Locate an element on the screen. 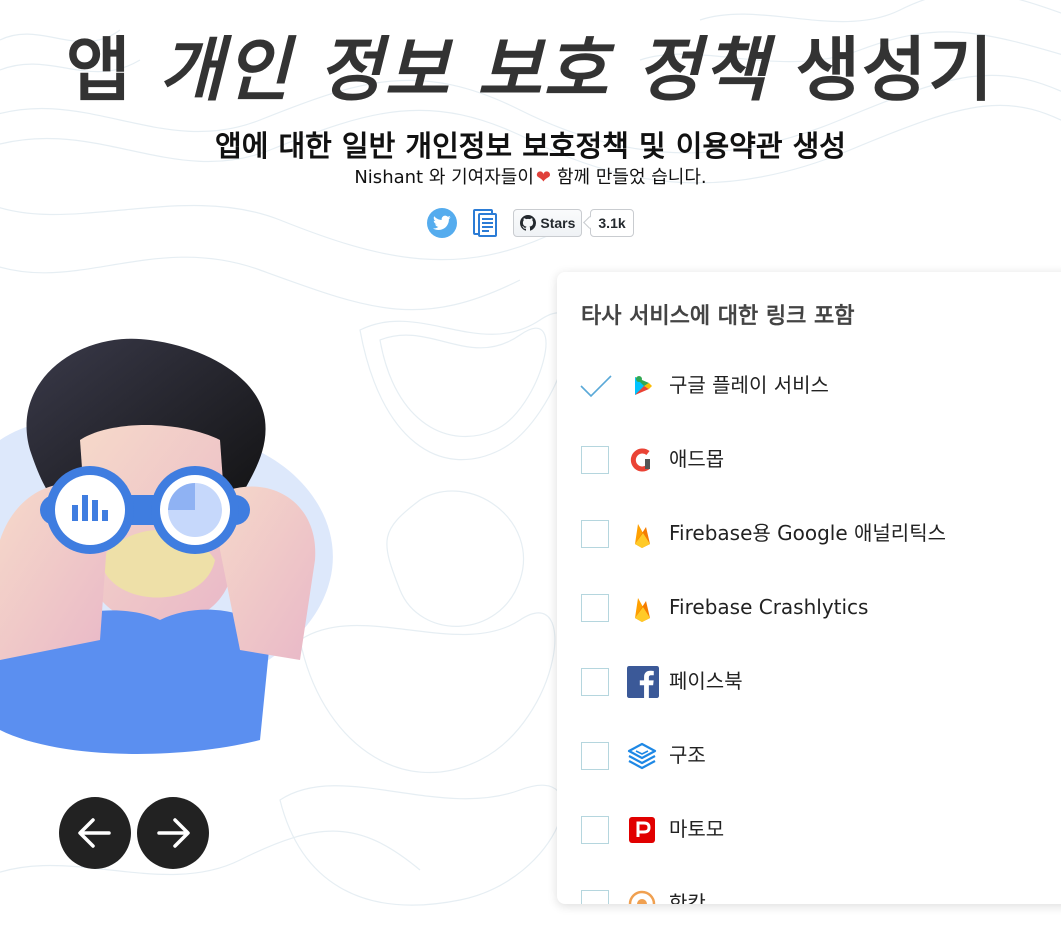  page-title: 앱 개인 정보 보호 정책 생성기 is located at coordinates (530, 70).